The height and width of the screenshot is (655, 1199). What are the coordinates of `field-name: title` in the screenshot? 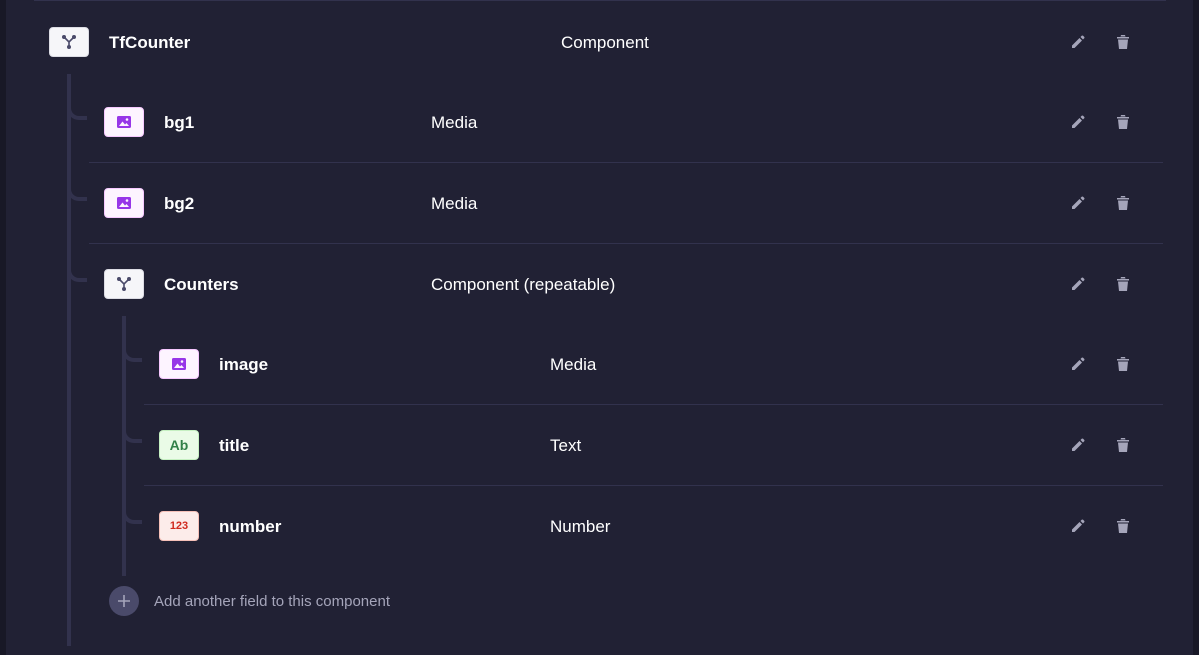 It's located at (234, 445).